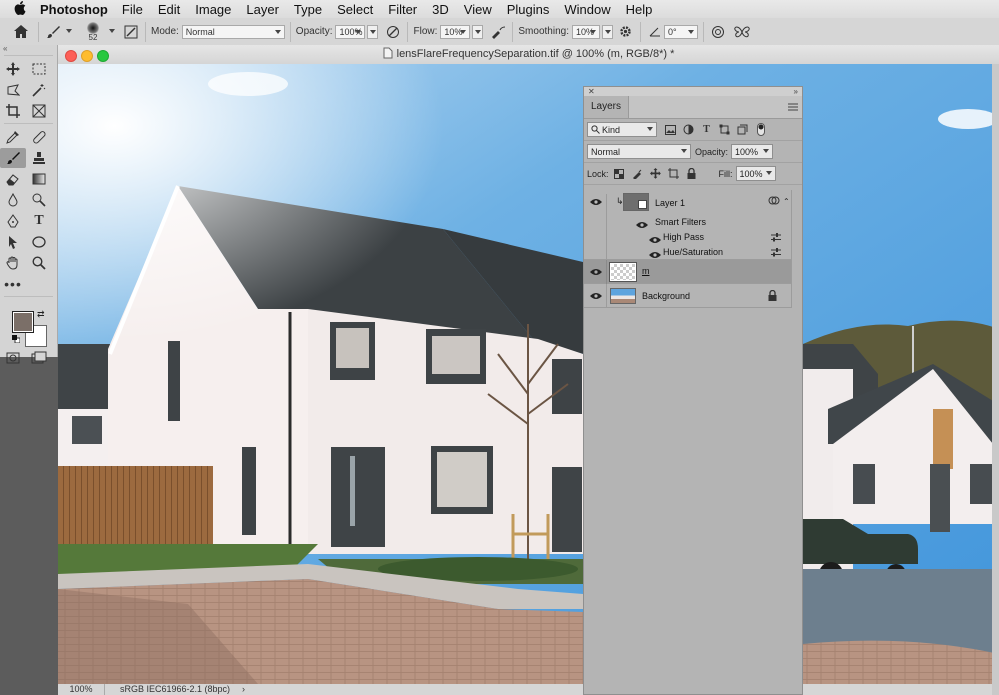 The height and width of the screenshot is (695, 999). Describe the element at coordinates (774, 202) in the screenshot. I see `smart-filter-link-icon` at that location.